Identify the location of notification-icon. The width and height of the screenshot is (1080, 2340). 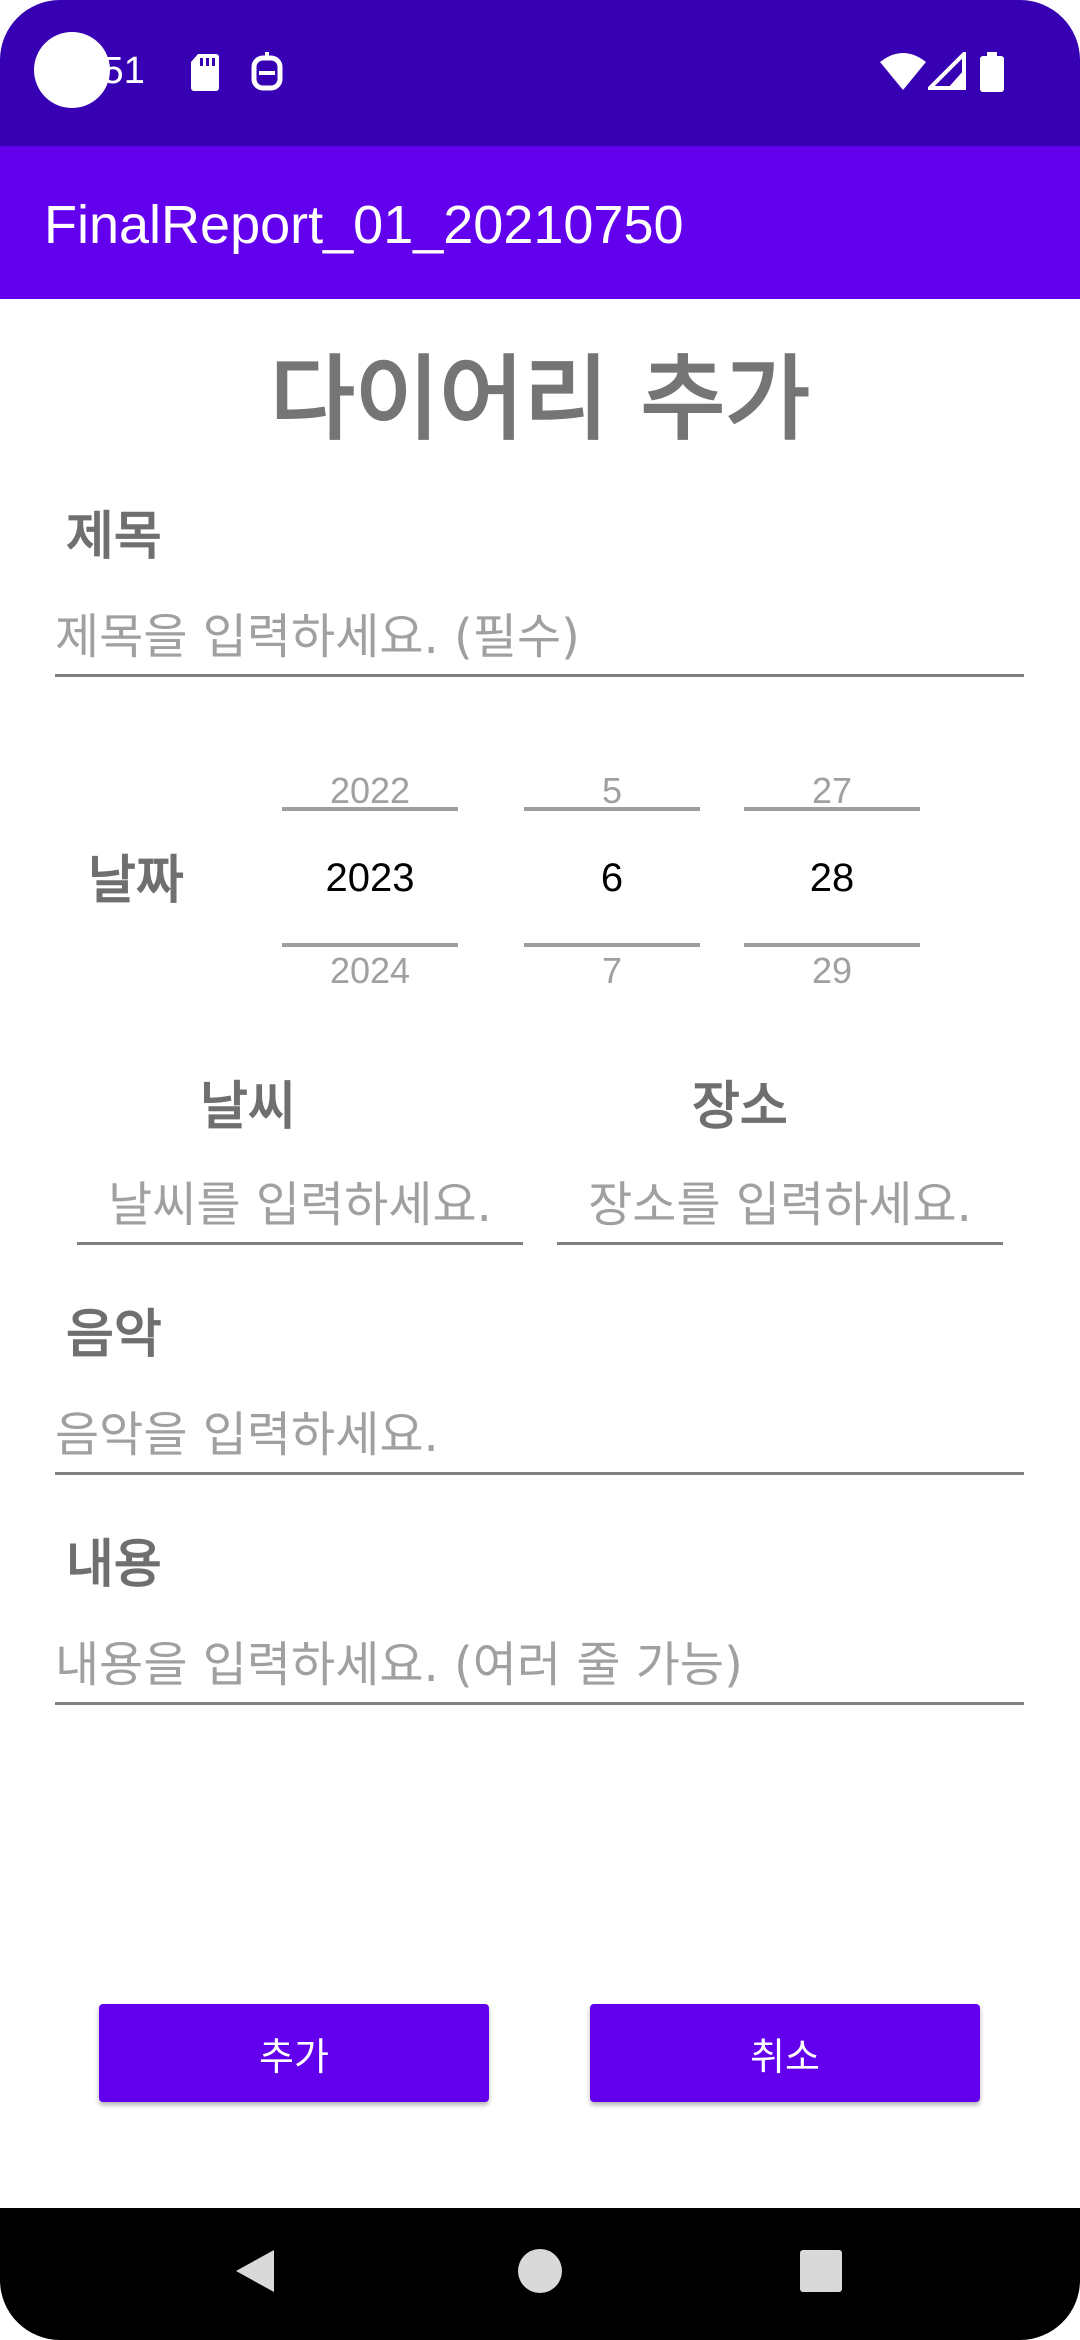
(267, 71).